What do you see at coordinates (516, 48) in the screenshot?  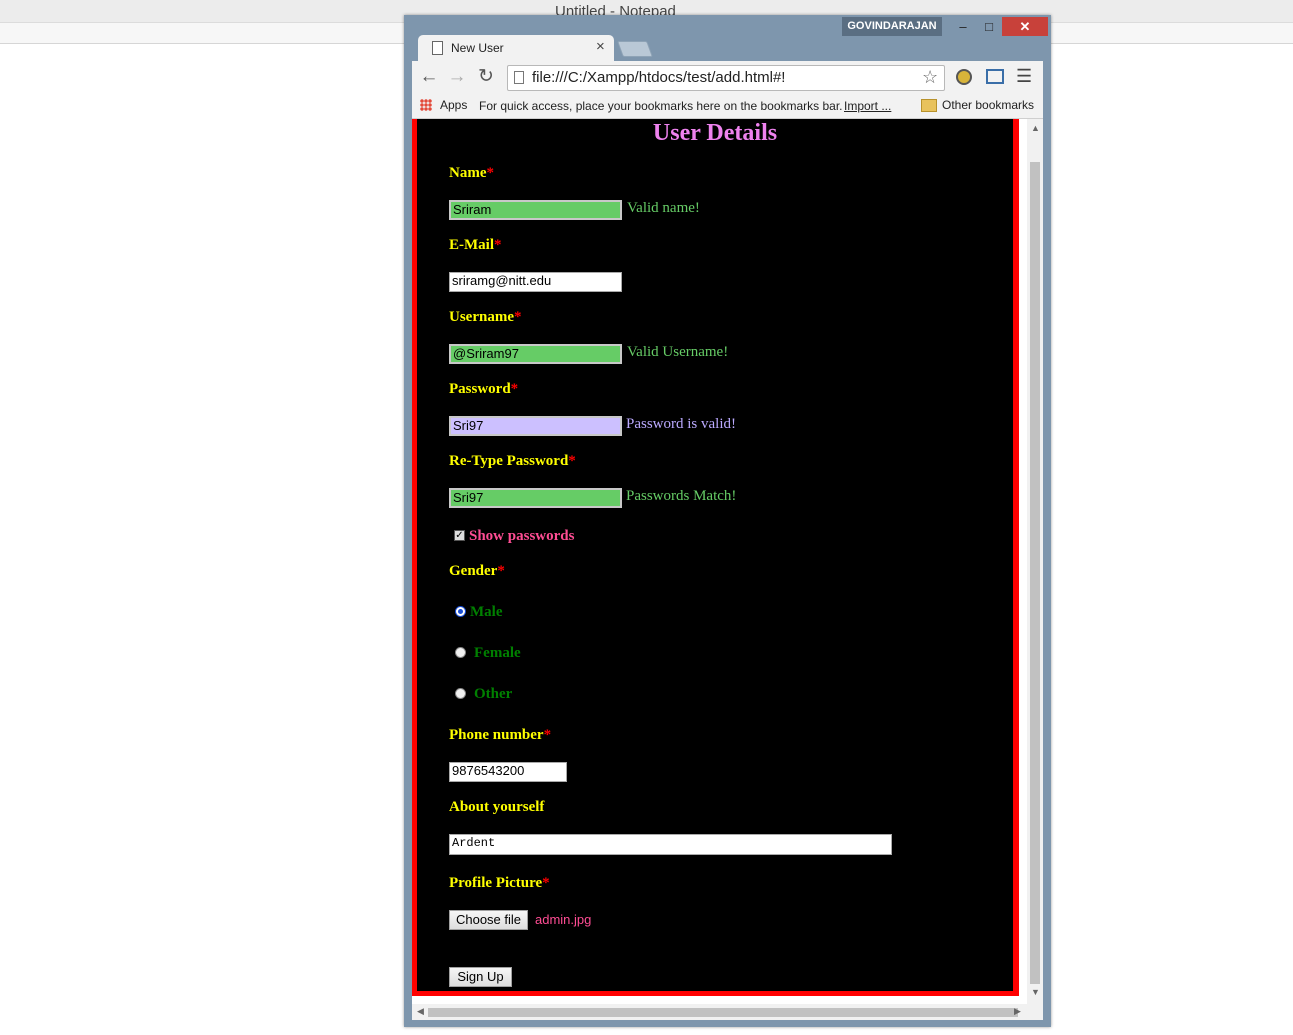 I see `tab-new-user: New User ×` at bounding box center [516, 48].